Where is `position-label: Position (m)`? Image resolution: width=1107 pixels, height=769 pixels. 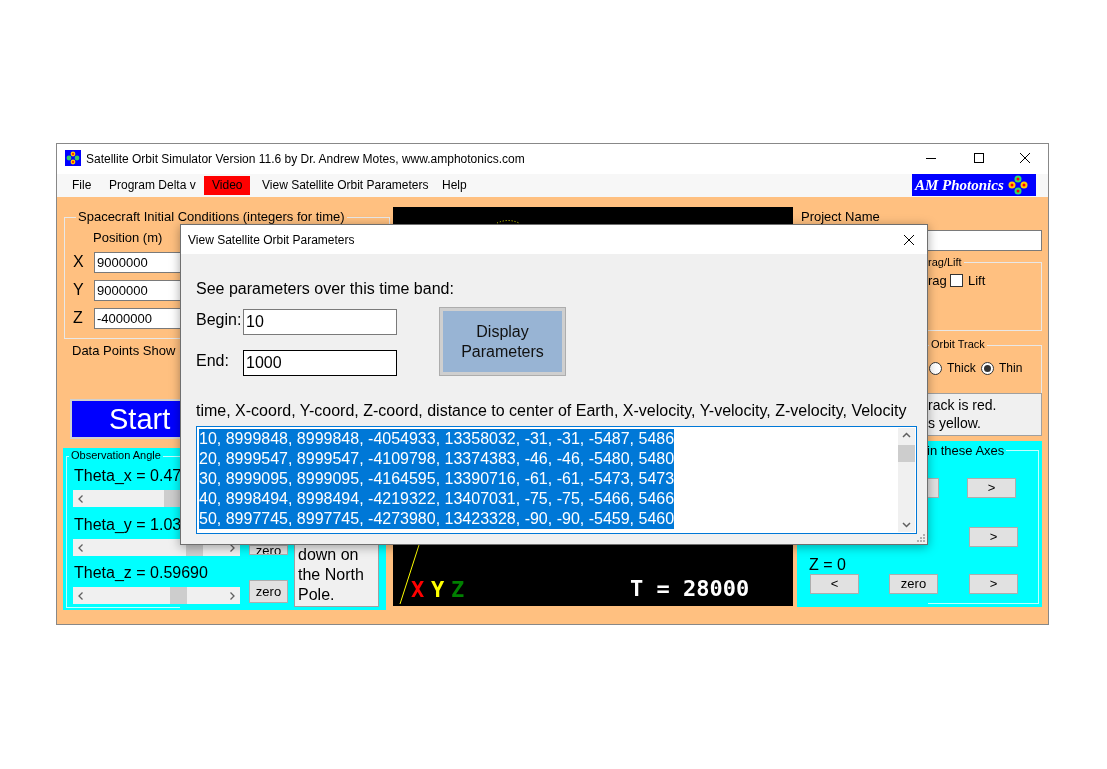
position-label: Position (m) is located at coordinates (128, 238).